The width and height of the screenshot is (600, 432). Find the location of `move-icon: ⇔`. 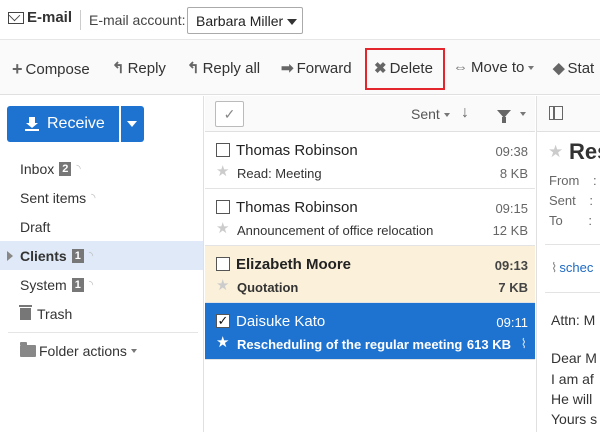

move-icon: ⇔ is located at coordinates (460, 67).